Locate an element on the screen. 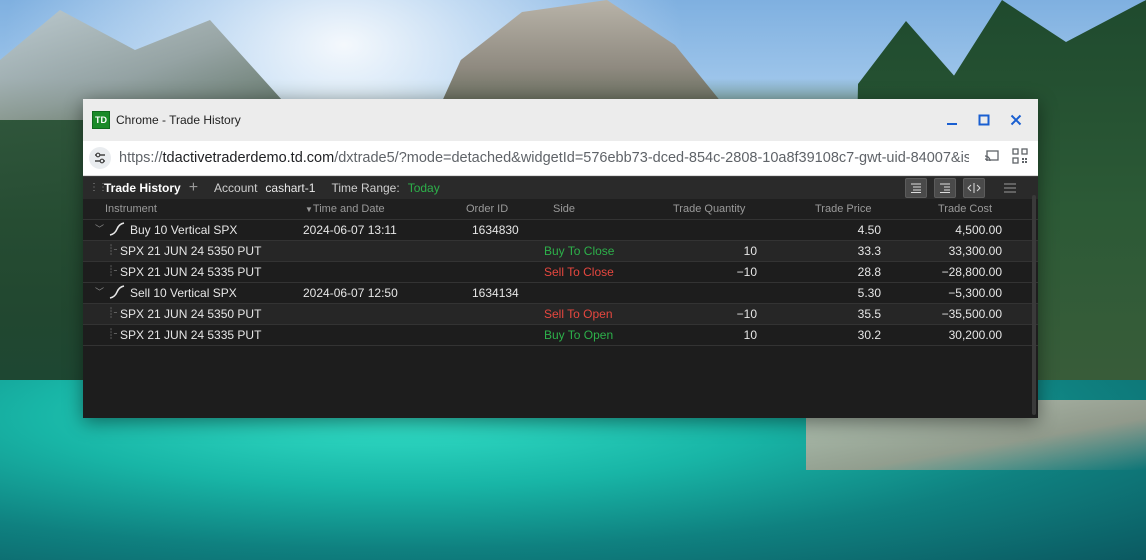 The height and width of the screenshot is (560, 1146). column-header-order-id: Order ID is located at coordinates (487, 209).